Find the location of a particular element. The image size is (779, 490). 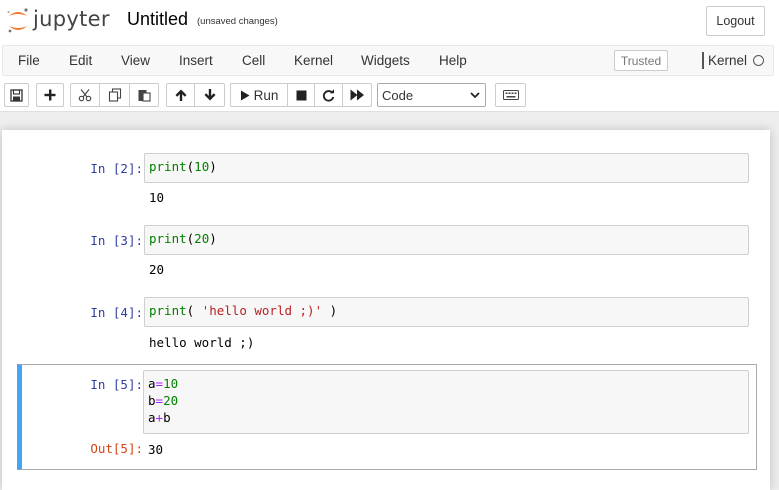

toolbar: Run Code is located at coordinates (389, 95).